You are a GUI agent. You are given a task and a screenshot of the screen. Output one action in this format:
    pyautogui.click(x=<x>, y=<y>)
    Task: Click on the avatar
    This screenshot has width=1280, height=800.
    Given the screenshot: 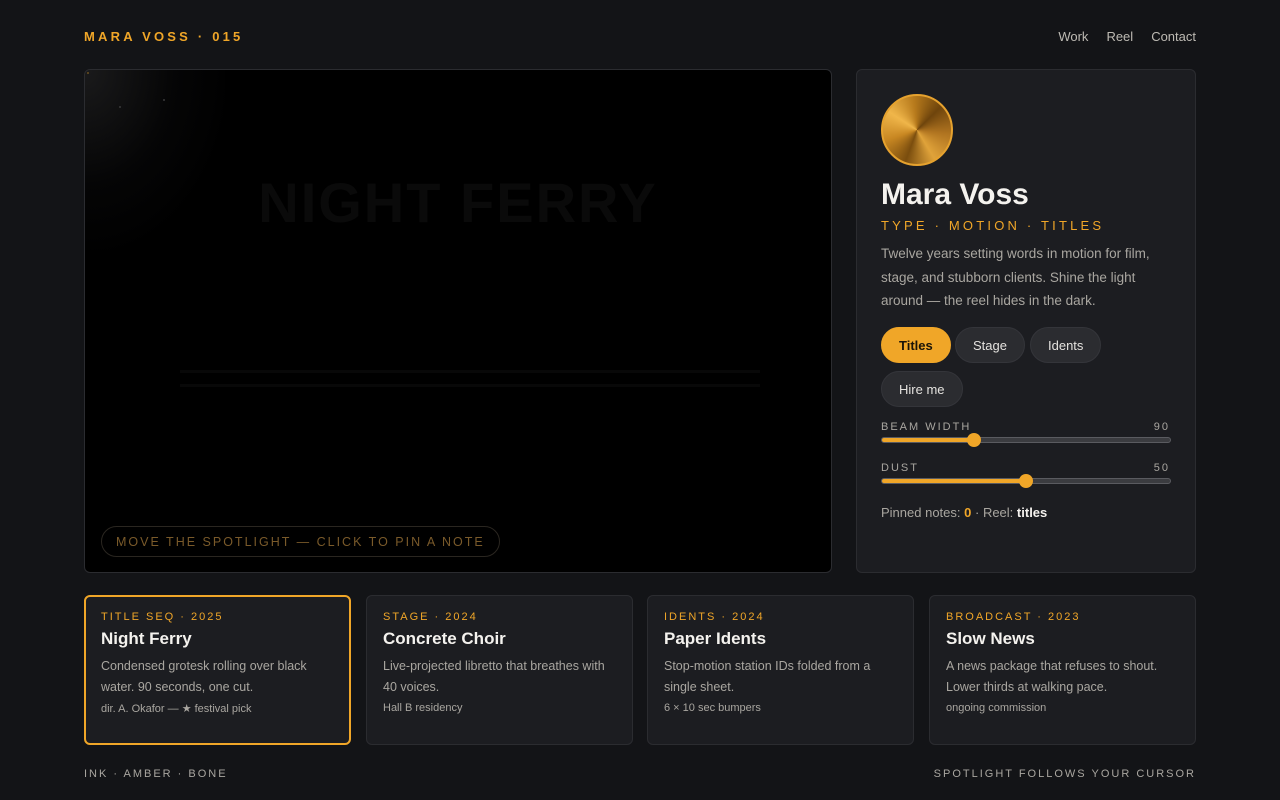 What is the action you would take?
    pyautogui.click(x=917, y=130)
    